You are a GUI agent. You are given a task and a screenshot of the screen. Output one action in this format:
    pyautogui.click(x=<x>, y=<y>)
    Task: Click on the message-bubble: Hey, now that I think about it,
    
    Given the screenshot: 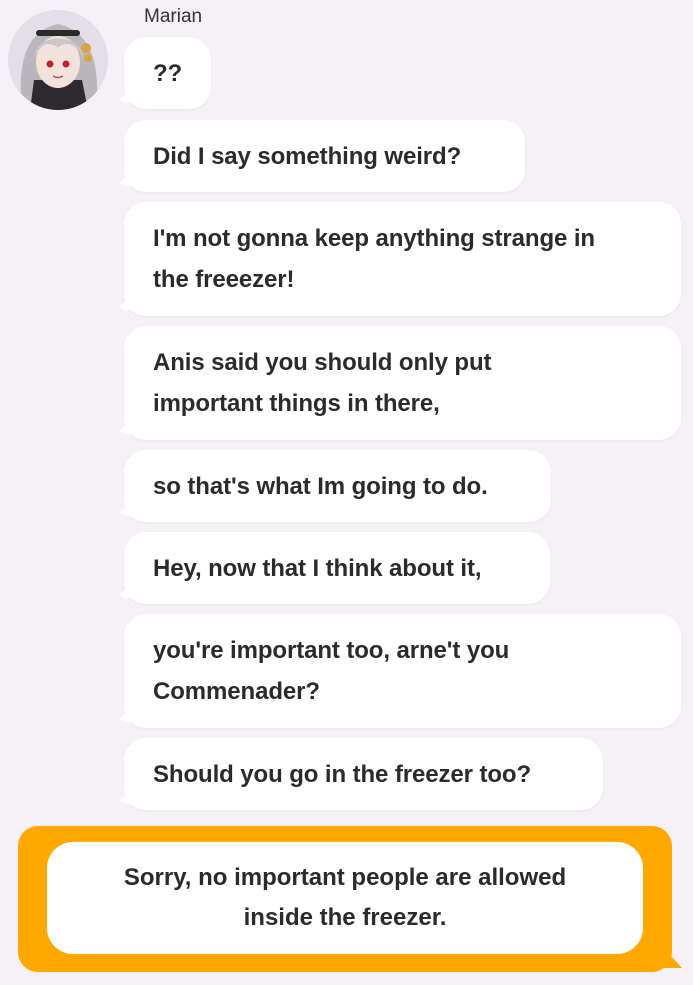 What is the action you would take?
    pyautogui.click(x=332, y=568)
    